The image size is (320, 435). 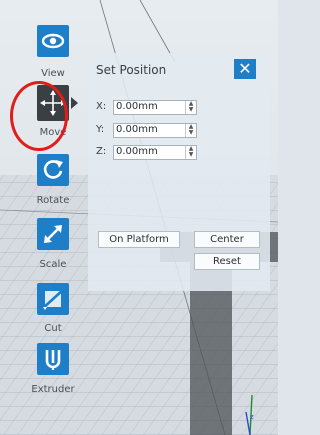 I want to click on z-input: 0.00mm ▲ ▼, so click(x=155, y=152).